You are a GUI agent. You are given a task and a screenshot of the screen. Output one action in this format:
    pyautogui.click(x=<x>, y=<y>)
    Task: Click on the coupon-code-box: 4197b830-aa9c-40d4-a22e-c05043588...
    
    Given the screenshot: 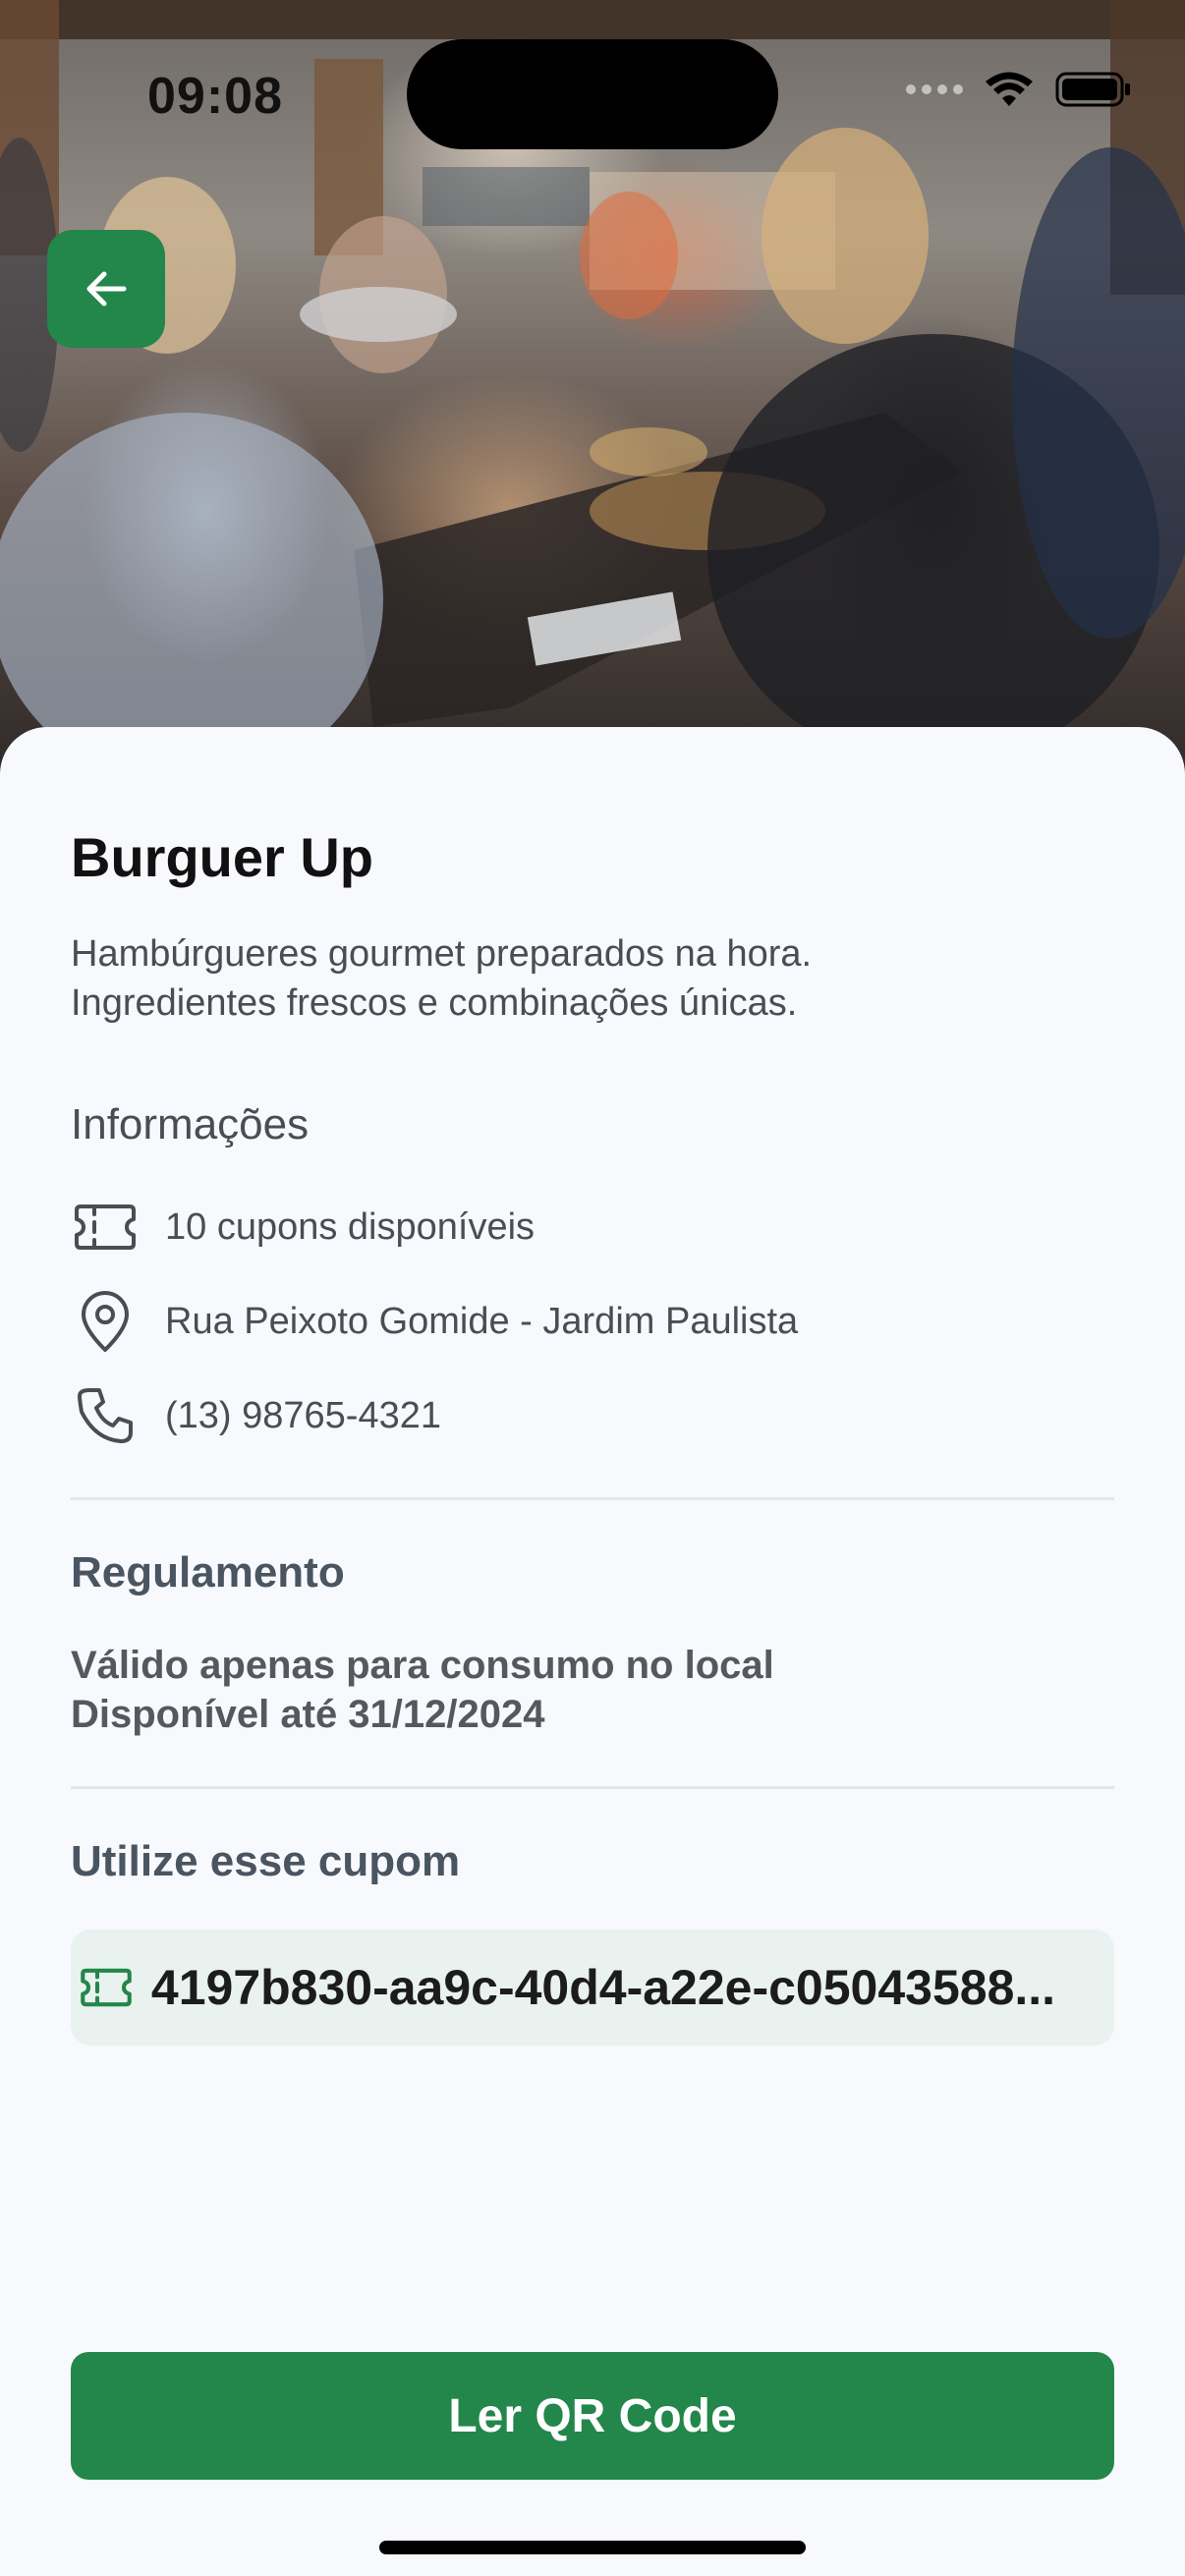 What is the action you would take?
    pyautogui.click(x=592, y=1987)
    